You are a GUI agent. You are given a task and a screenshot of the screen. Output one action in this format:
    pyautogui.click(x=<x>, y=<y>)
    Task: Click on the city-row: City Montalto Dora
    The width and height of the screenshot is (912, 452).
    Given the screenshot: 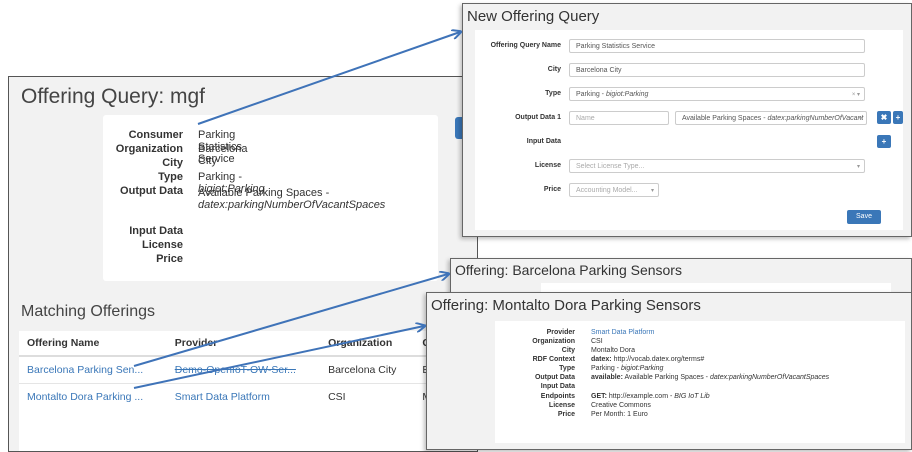 What is the action you would take?
    pyautogui.click(x=700, y=351)
    